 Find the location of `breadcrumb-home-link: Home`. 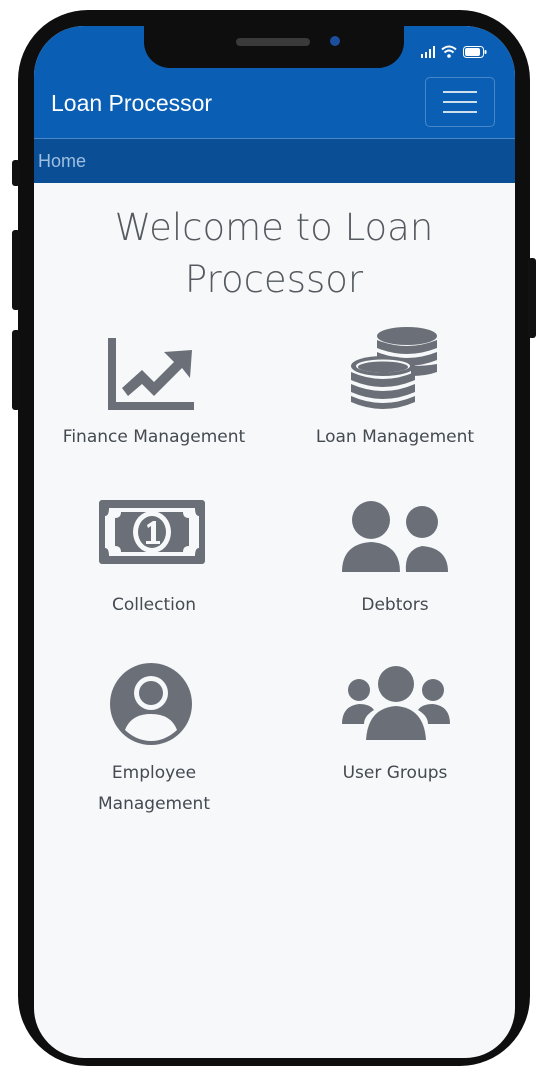

breadcrumb-home-link: Home is located at coordinates (62, 161).